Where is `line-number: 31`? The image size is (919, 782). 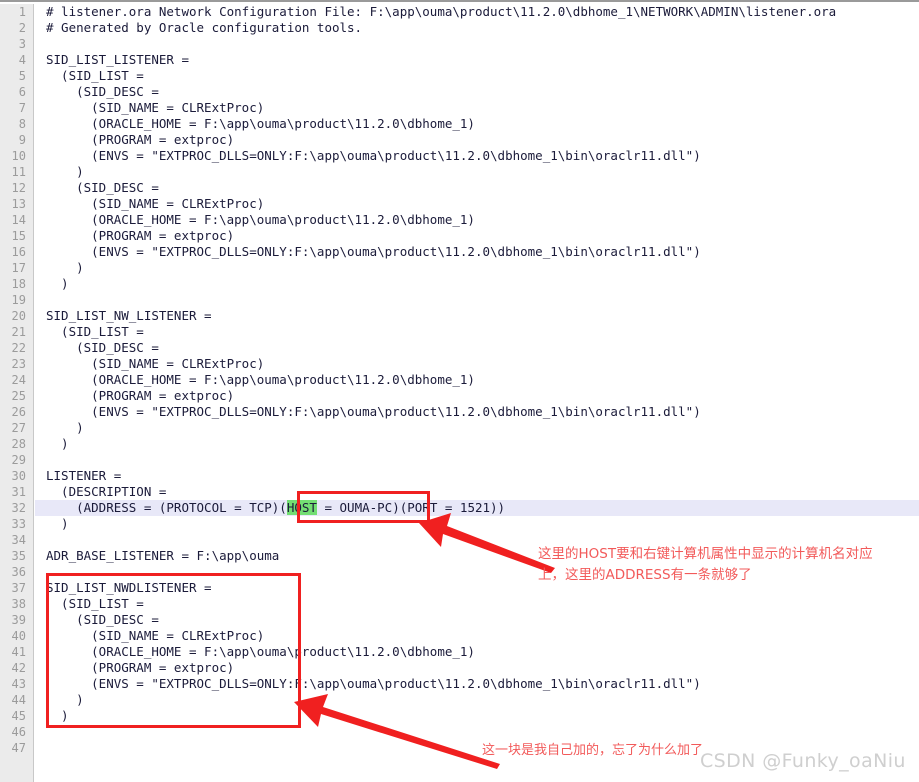 line-number: 31 is located at coordinates (18, 492).